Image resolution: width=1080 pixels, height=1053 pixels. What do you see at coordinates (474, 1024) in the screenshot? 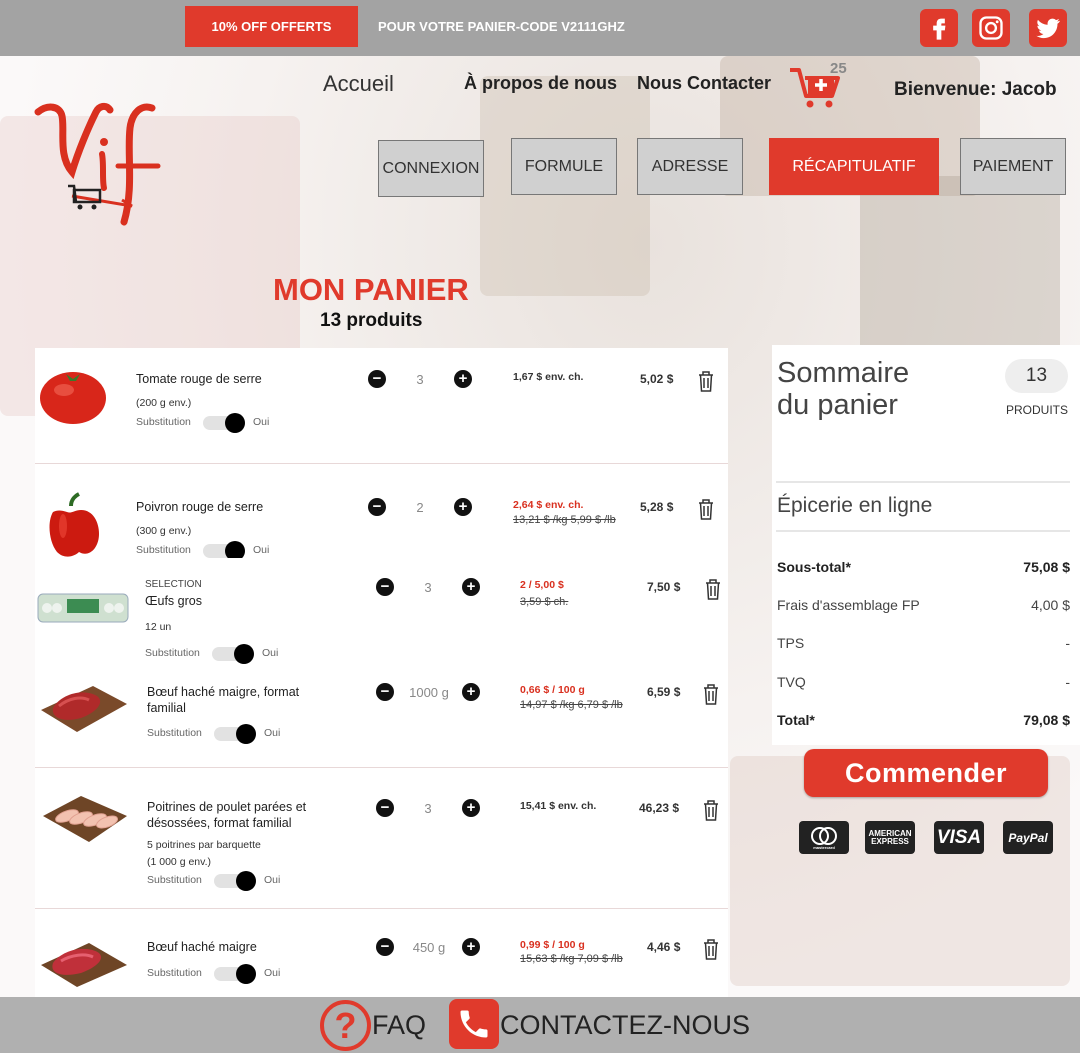
I see `phone-icon` at bounding box center [474, 1024].